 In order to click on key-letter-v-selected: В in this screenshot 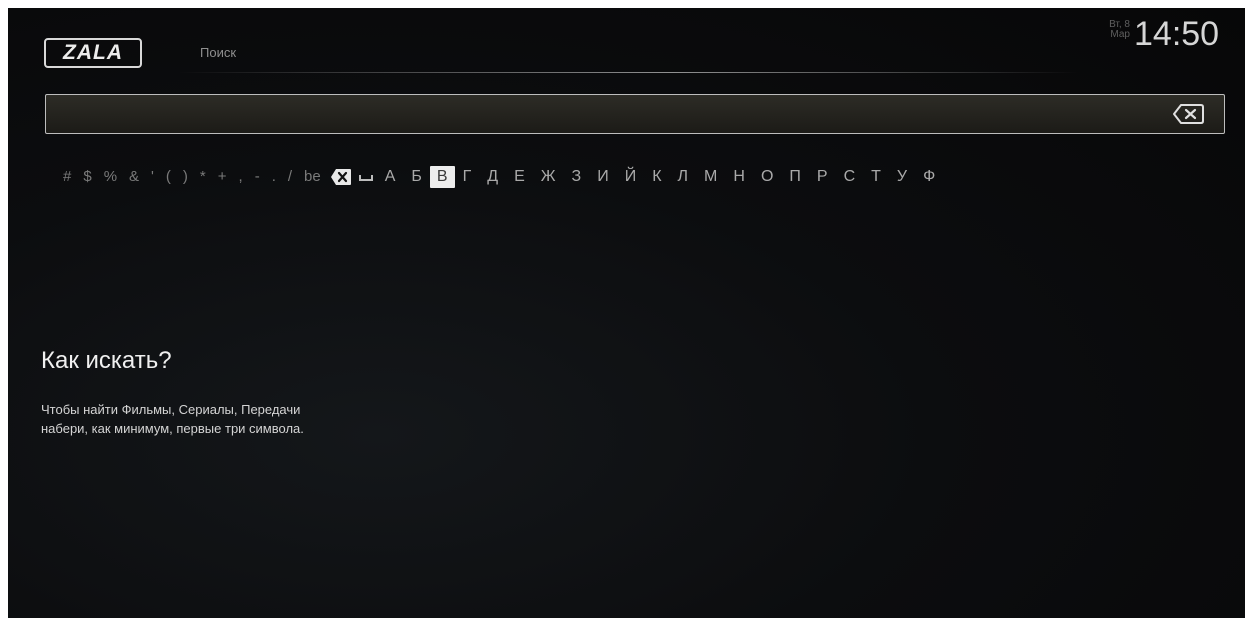, I will do `click(442, 177)`.